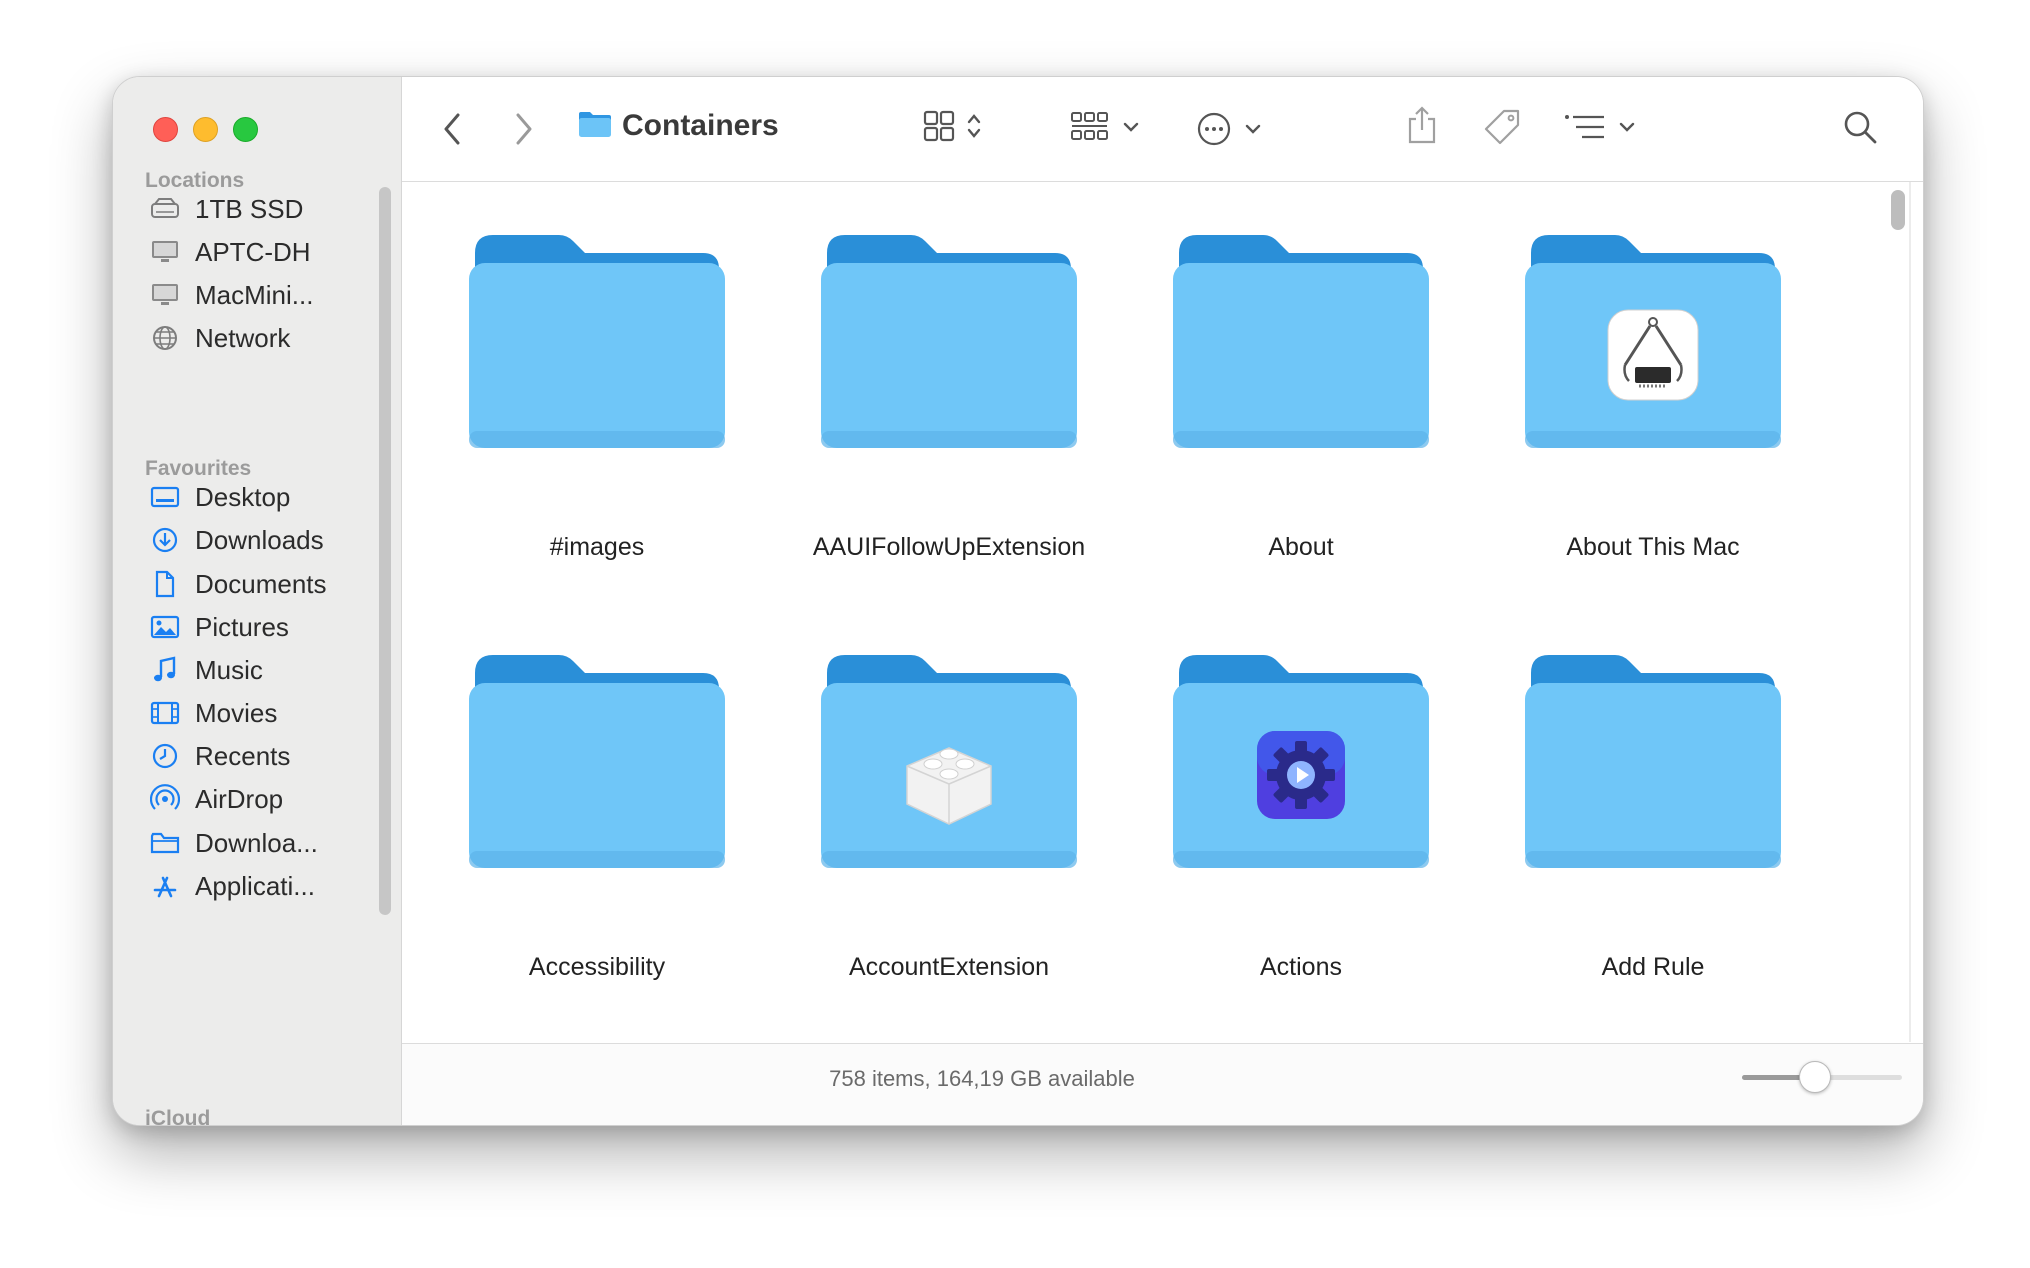  I want to click on folder-item: About This Mac, so click(1653, 395).